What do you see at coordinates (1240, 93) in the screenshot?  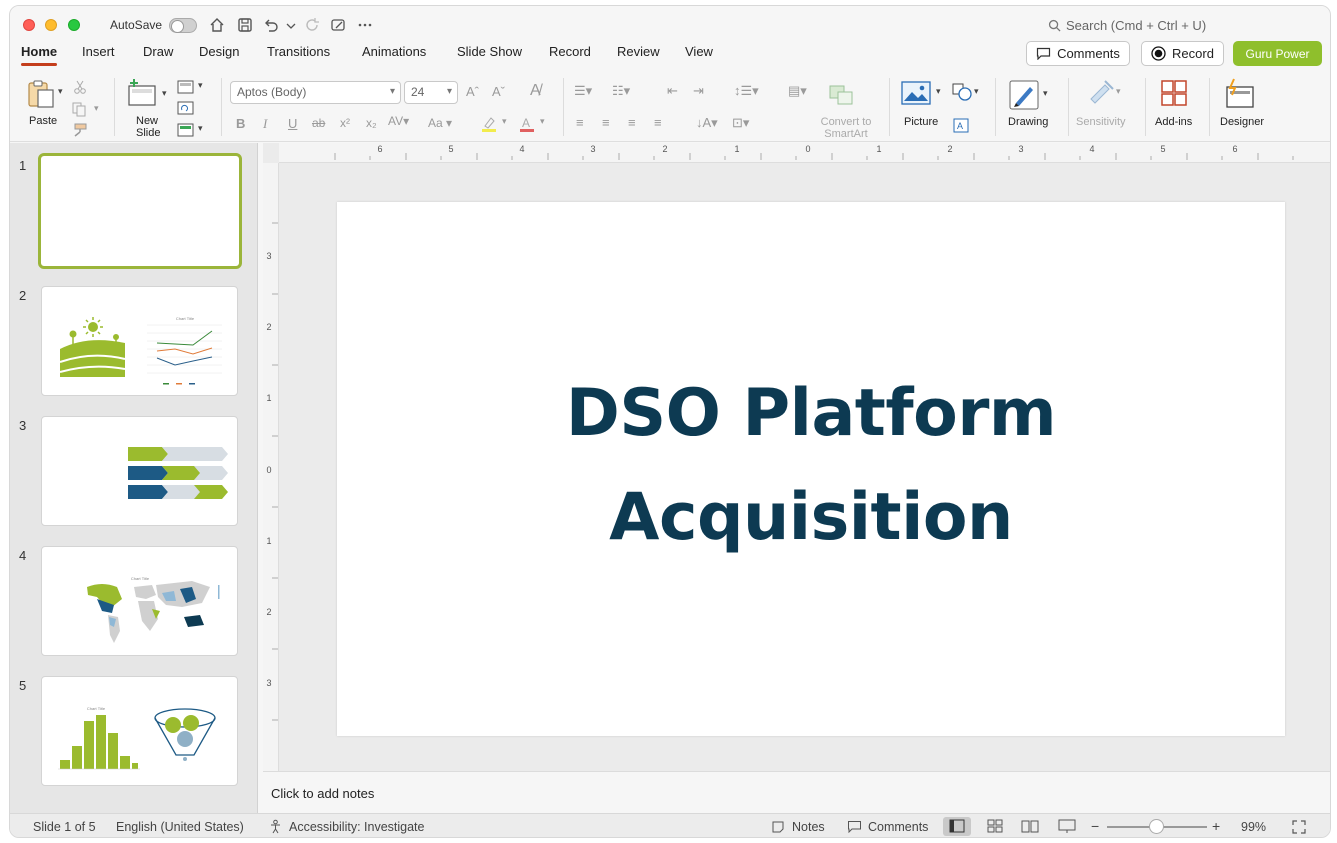 I see `designer-icon` at bounding box center [1240, 93].